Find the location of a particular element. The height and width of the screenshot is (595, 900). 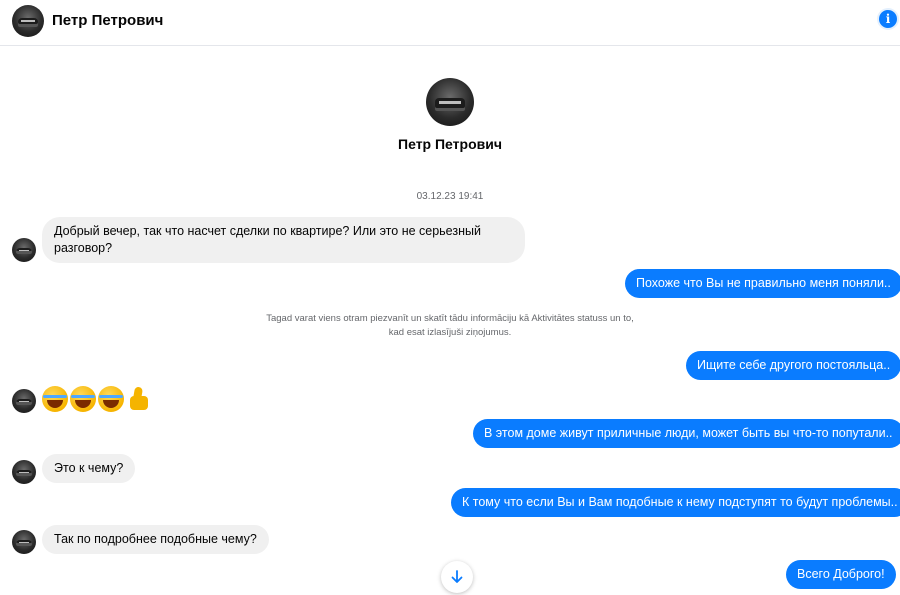

message-text: Похоже что Вы не правильно меня поняли.. is located at coordinates (763, 283).